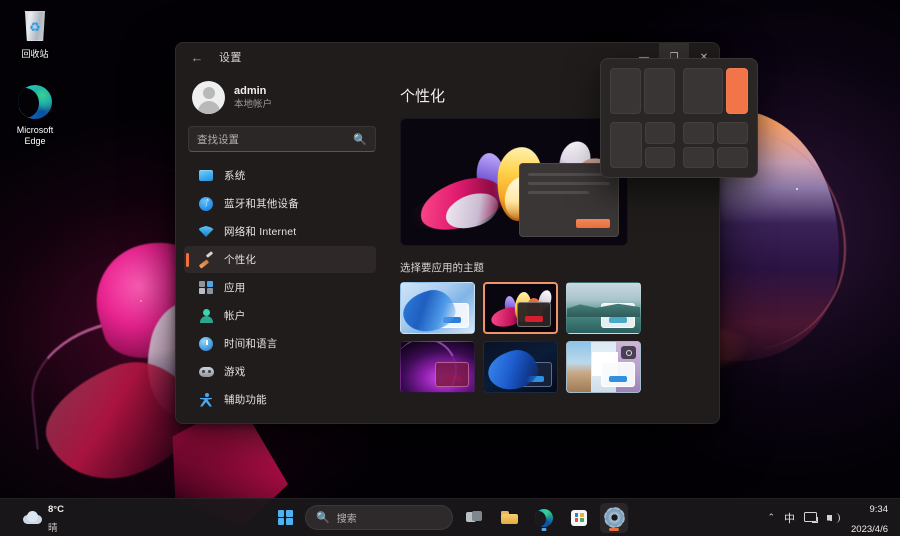  What do you see at coordinates (593, 223) in the screenshot?
I see `preview-accent-button` at bounding box center [593, 223].